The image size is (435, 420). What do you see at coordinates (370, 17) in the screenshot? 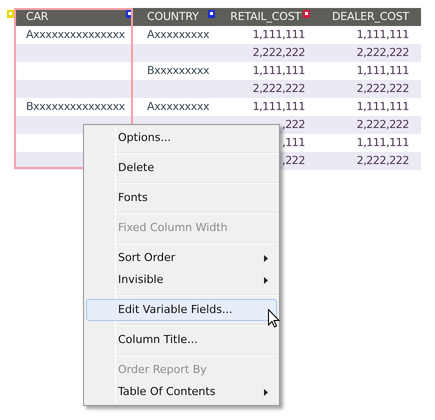
I see `column-header: DEALER_COST` at bounding box center [370, 17].